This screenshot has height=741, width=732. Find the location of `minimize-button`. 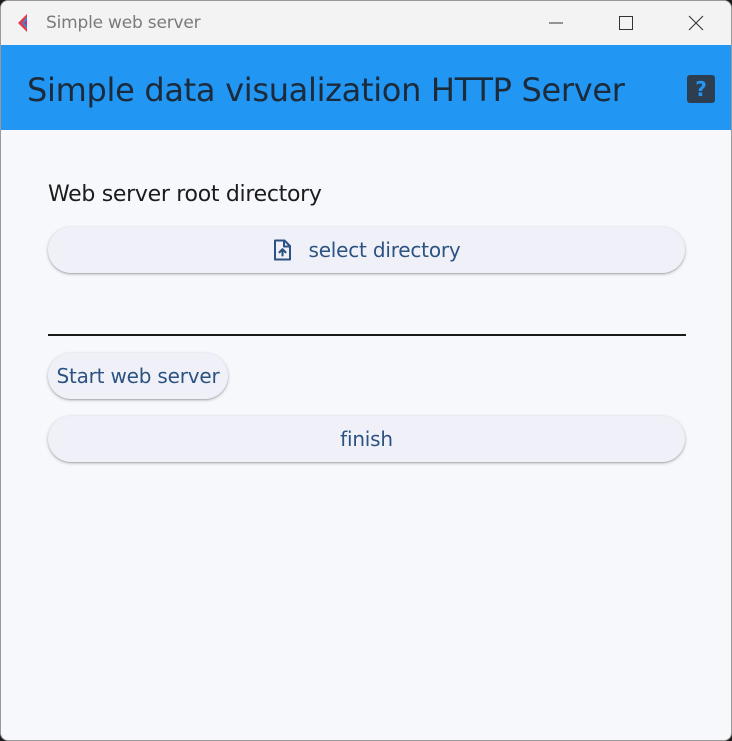

minimize-button is located at coordinates (556, 23).